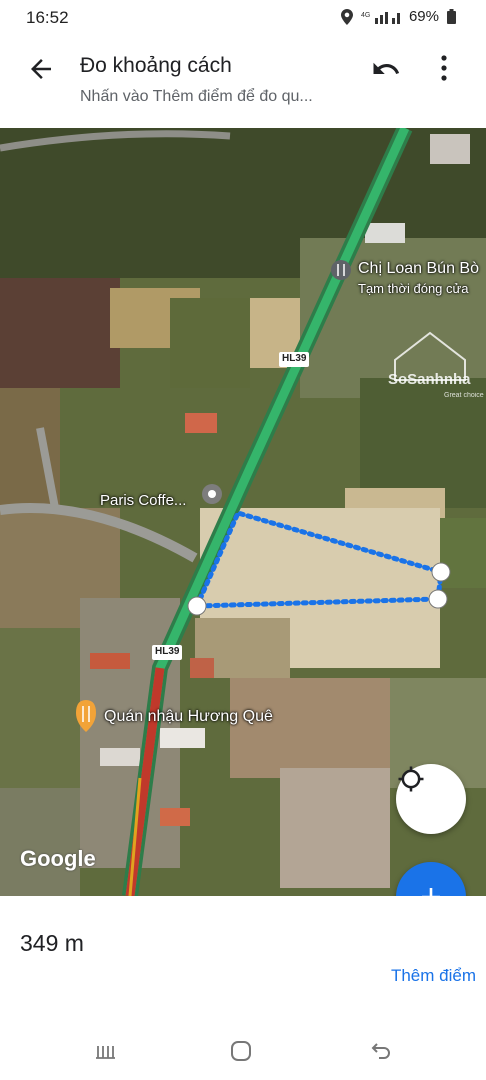  I want to click on place-name: Quán nhậu Hương Quê, so click(188, 717).